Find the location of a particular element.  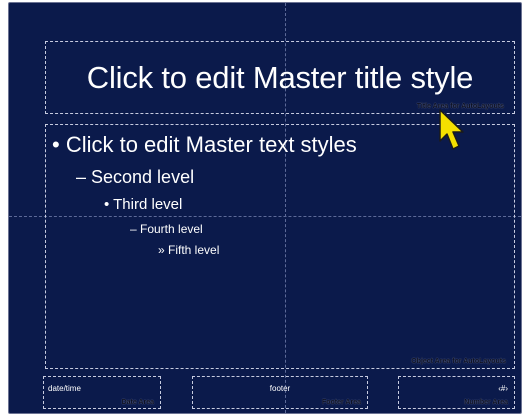

master-title-text: Click to edit Master title style is located at coordinates (280, 78).